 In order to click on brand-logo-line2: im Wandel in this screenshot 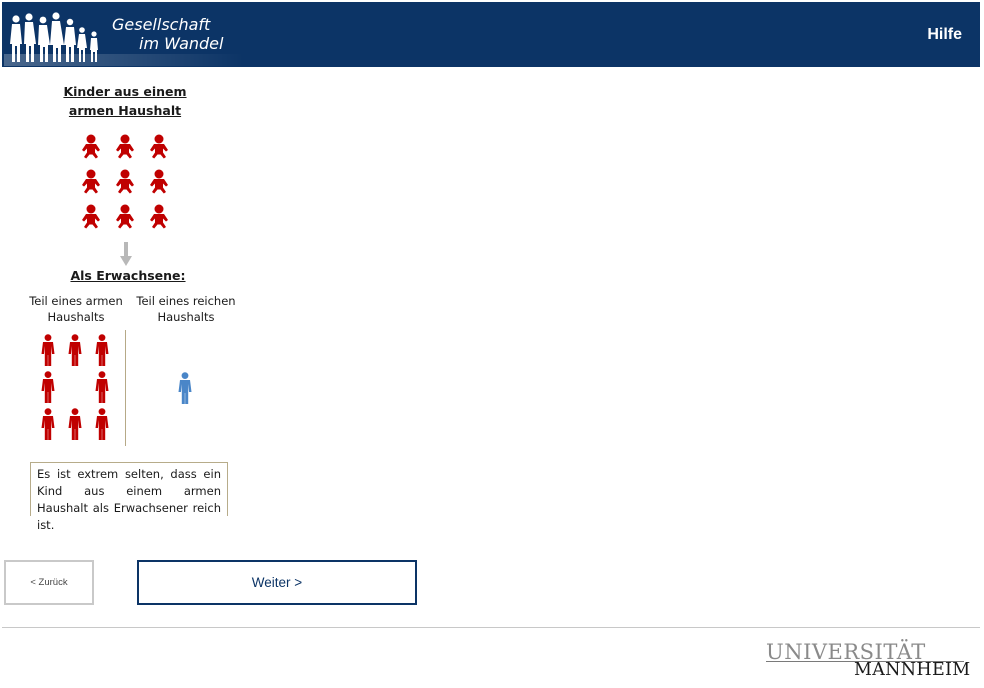, I will do `click(181, 43)`.